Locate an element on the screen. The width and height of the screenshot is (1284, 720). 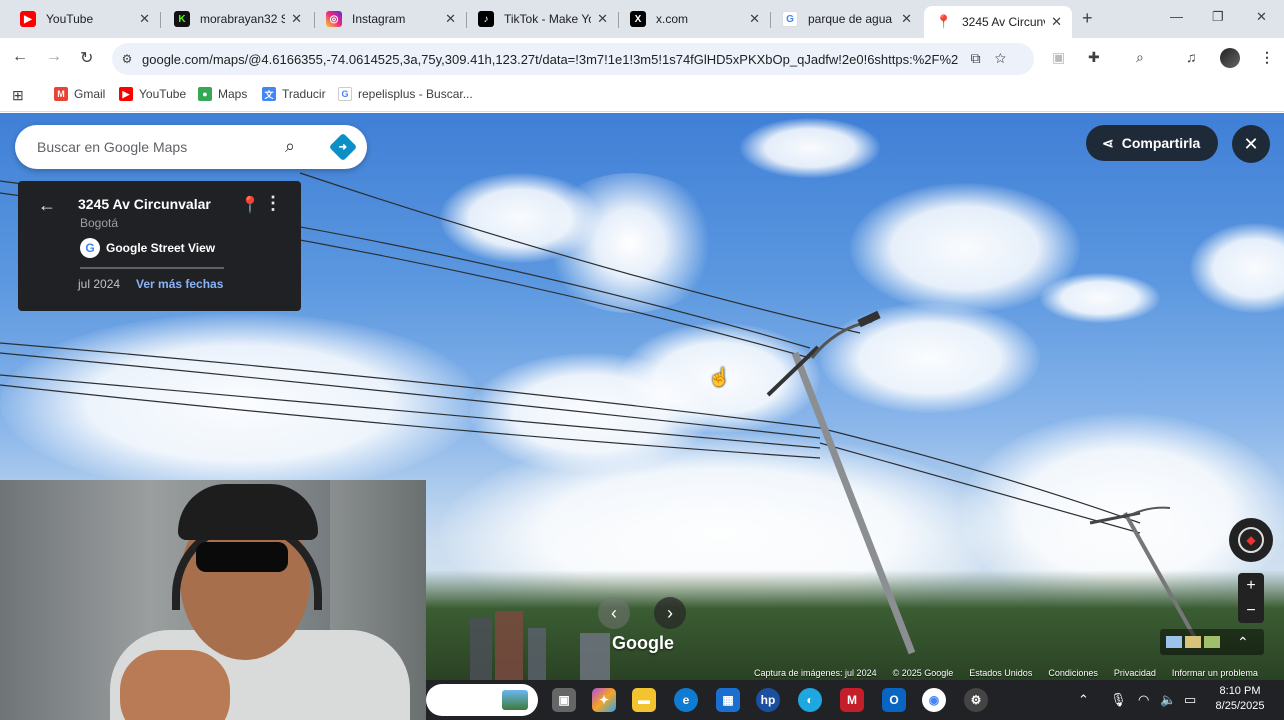
nav-arrow-left-icon: ‹ is located at coordinates (614, 613).